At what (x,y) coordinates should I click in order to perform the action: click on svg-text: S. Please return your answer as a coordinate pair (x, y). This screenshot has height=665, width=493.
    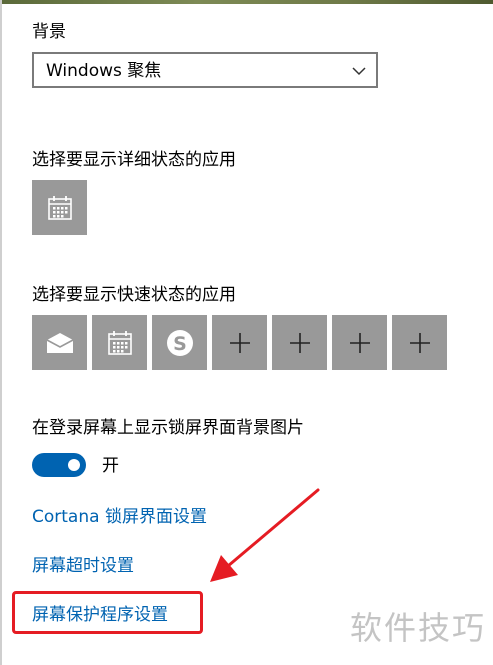
    Looking at the image, I should click on (180, 344).